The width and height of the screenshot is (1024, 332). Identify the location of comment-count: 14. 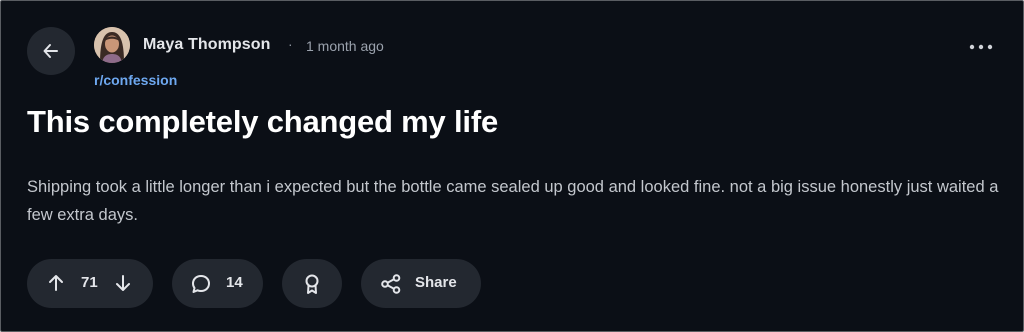
(234, 282).